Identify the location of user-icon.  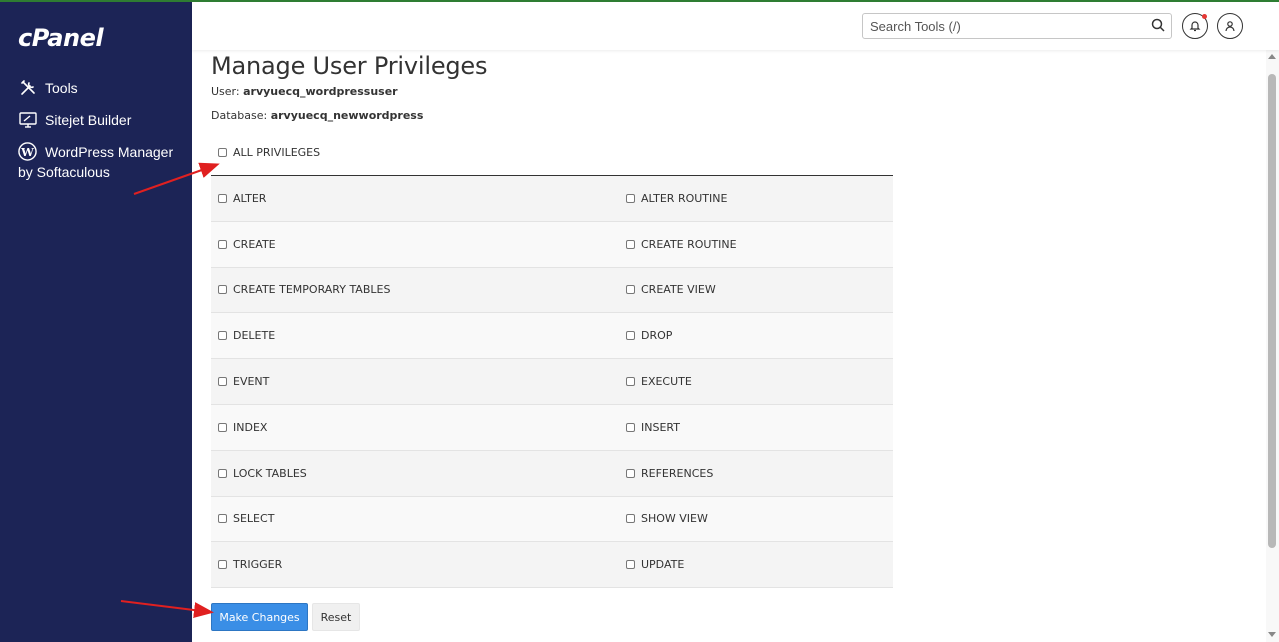
(1230, 26).